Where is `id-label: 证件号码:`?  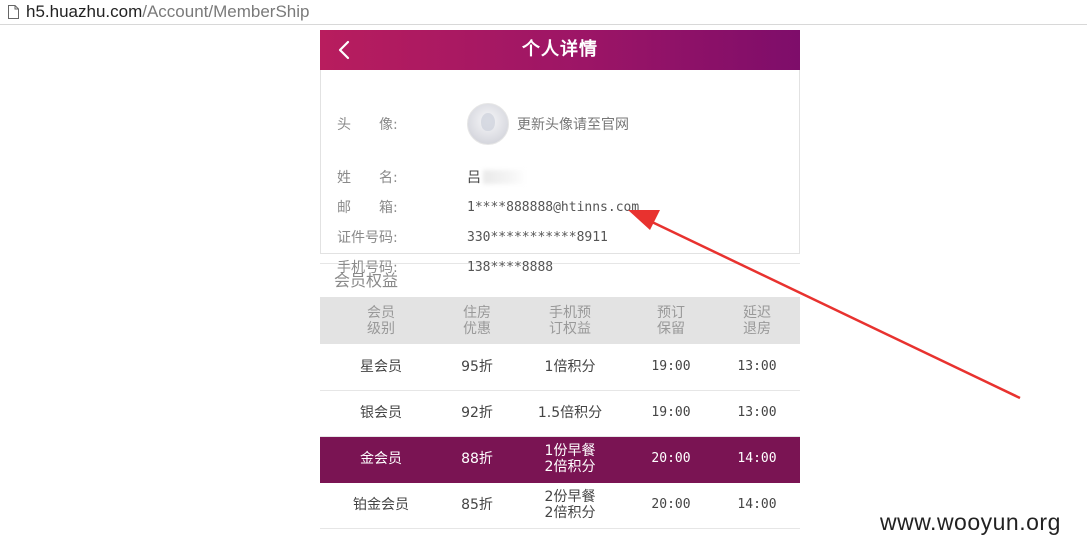 id-label: 证件号码: is located at coordinates (367, 238).